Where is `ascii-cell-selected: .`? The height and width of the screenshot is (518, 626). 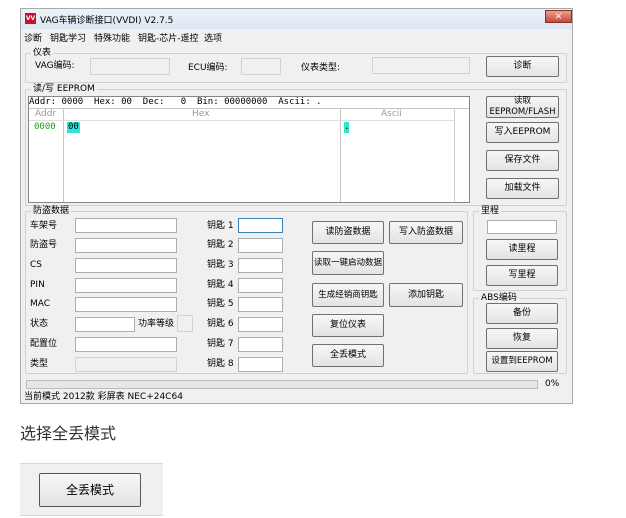
ascii-cell-selected: . is located at coordinates (346, 127).